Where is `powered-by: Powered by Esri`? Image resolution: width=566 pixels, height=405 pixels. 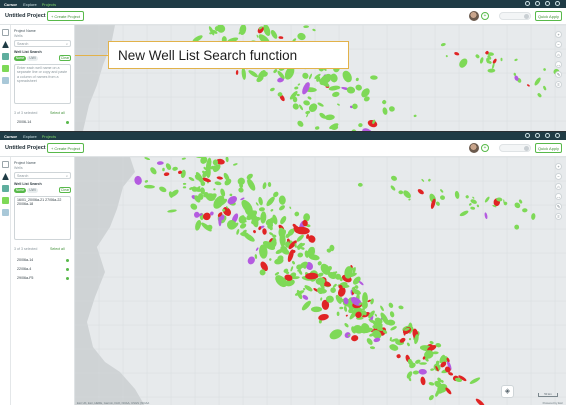 powered-by: Powered by Esri is located at coordinates (553, 403).